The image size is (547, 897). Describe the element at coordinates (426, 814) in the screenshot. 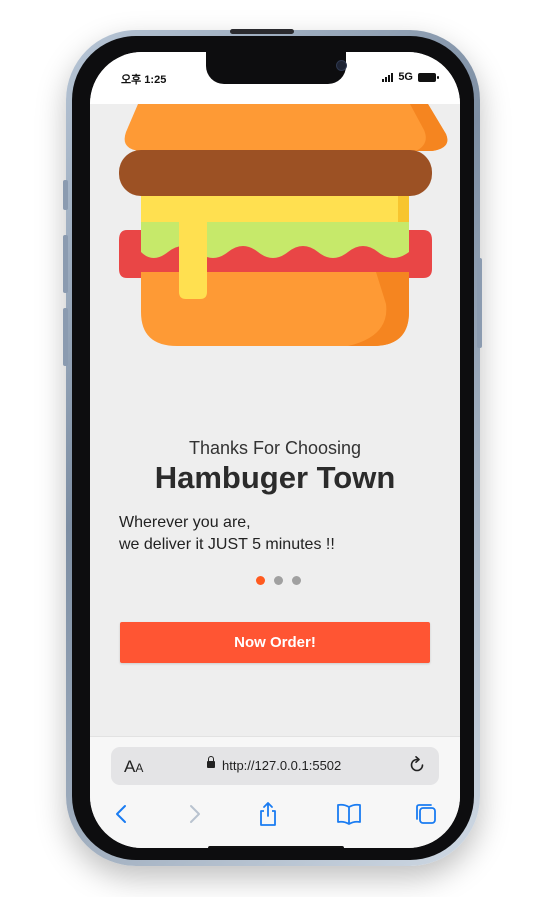

I see `tabs-icon` at that location.